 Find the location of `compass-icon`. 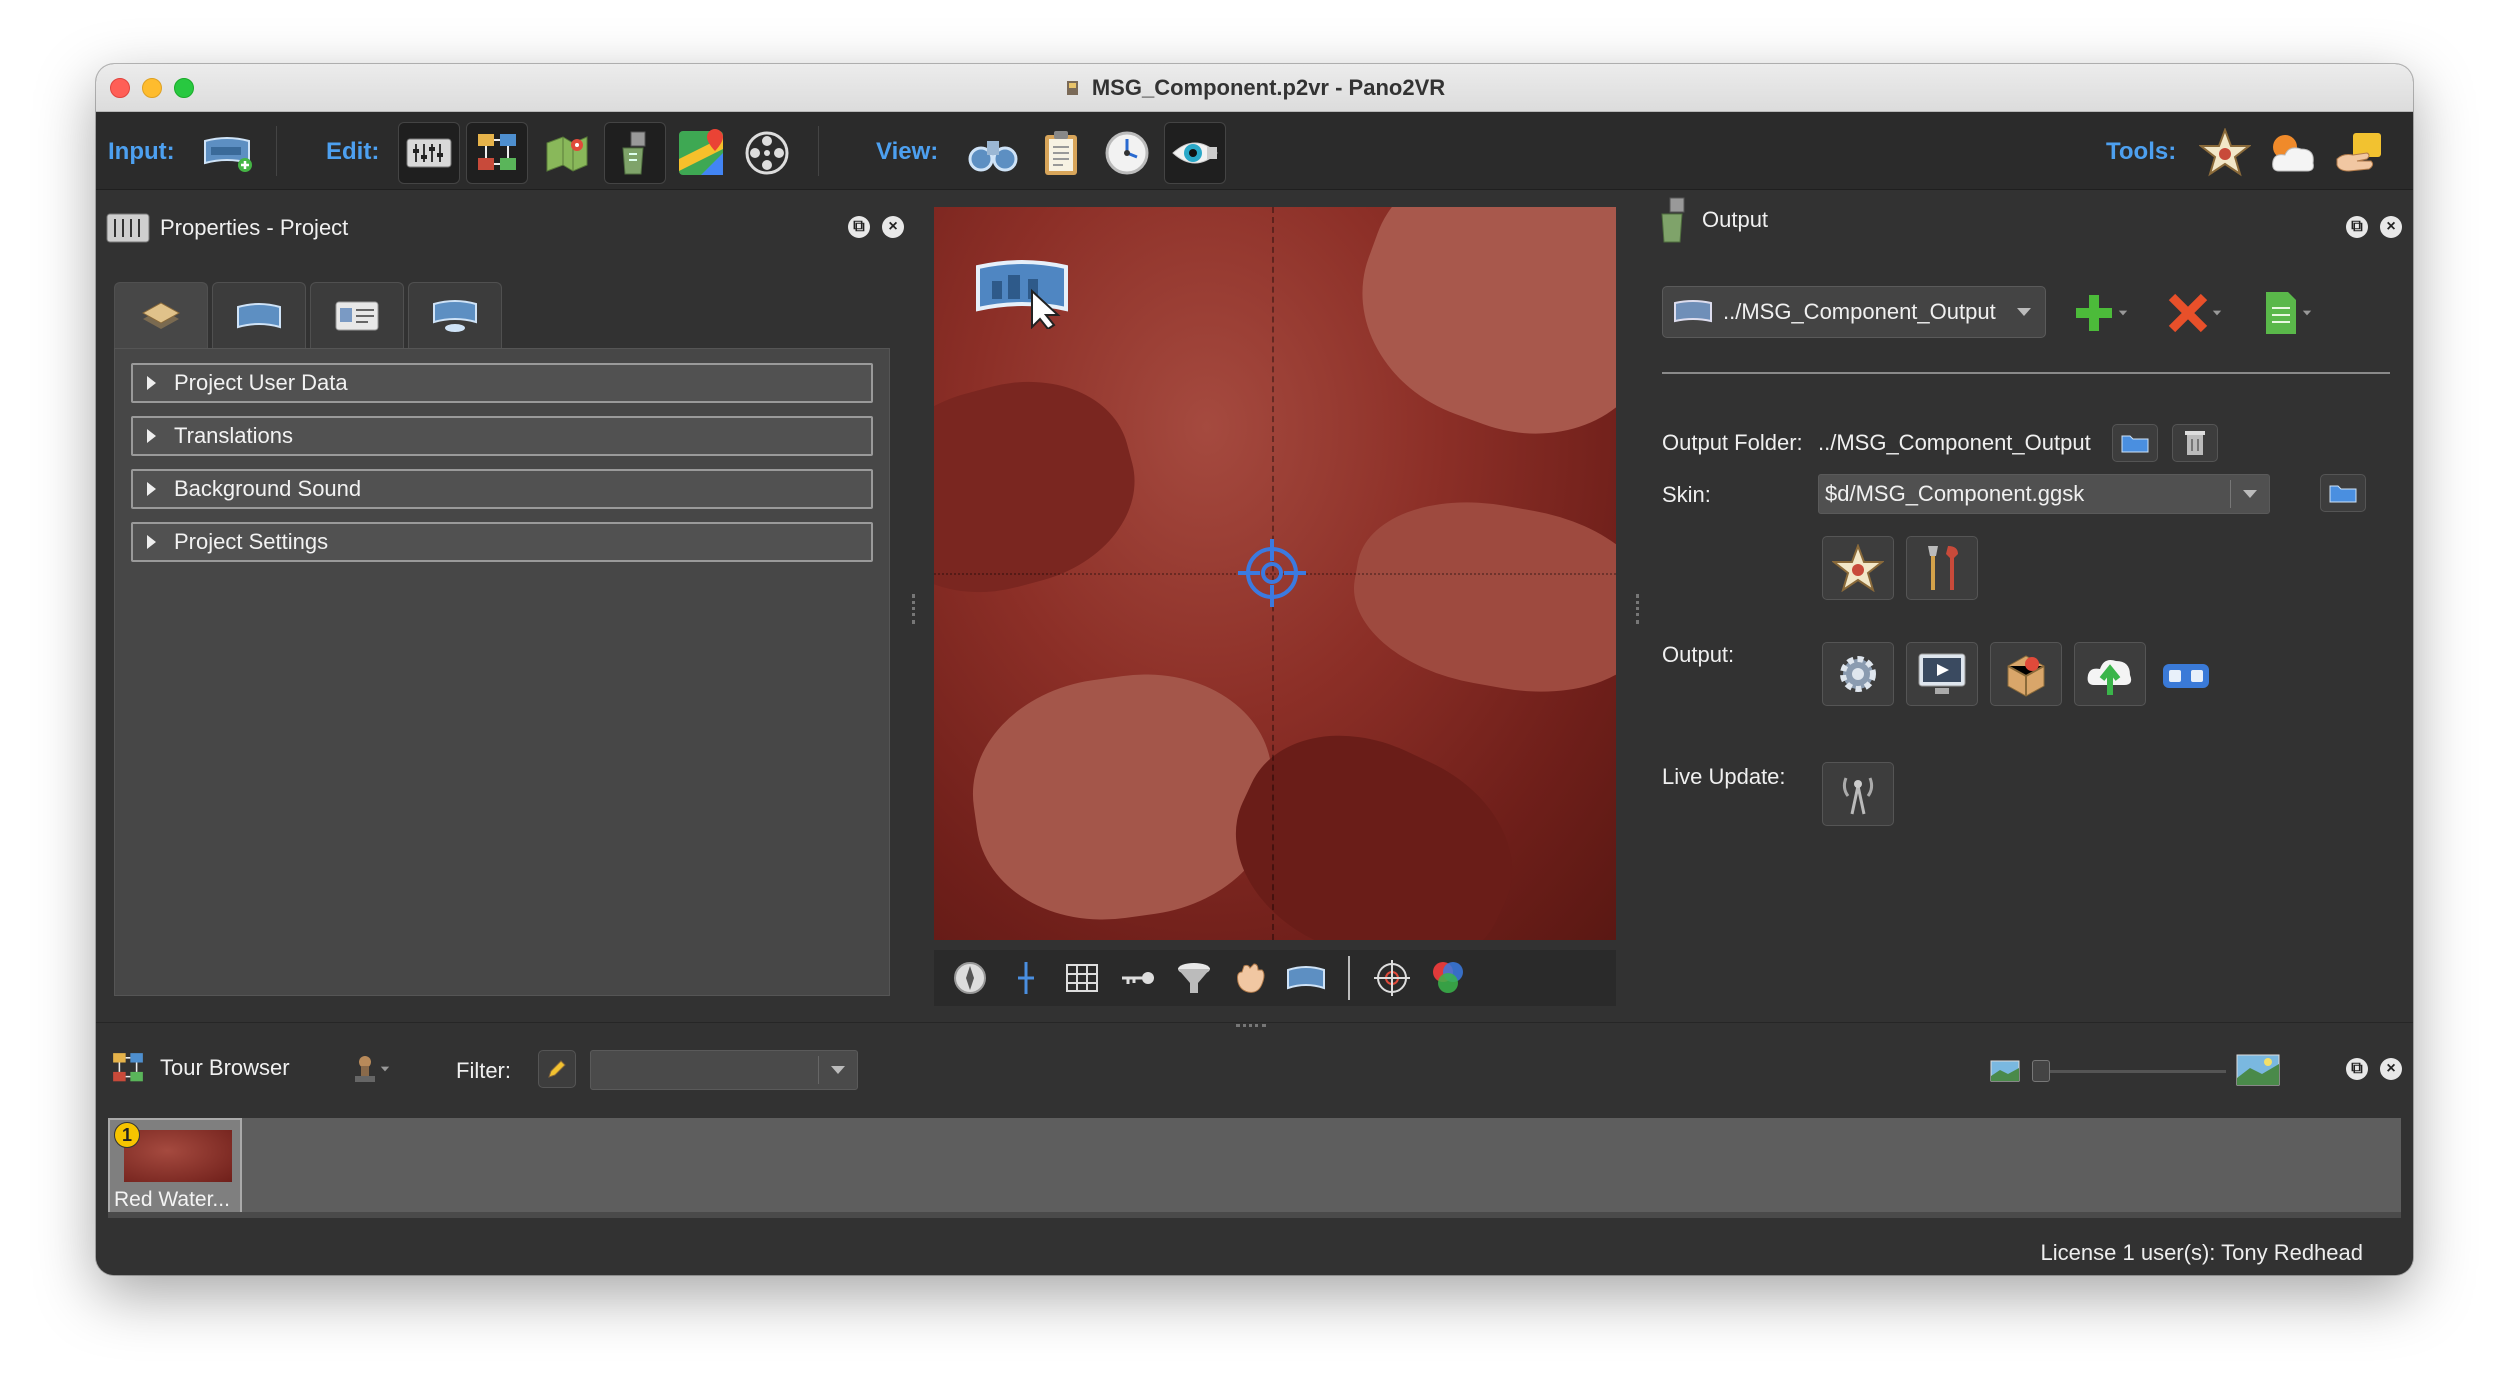

compass-icon is located at coordinates (970, 978).